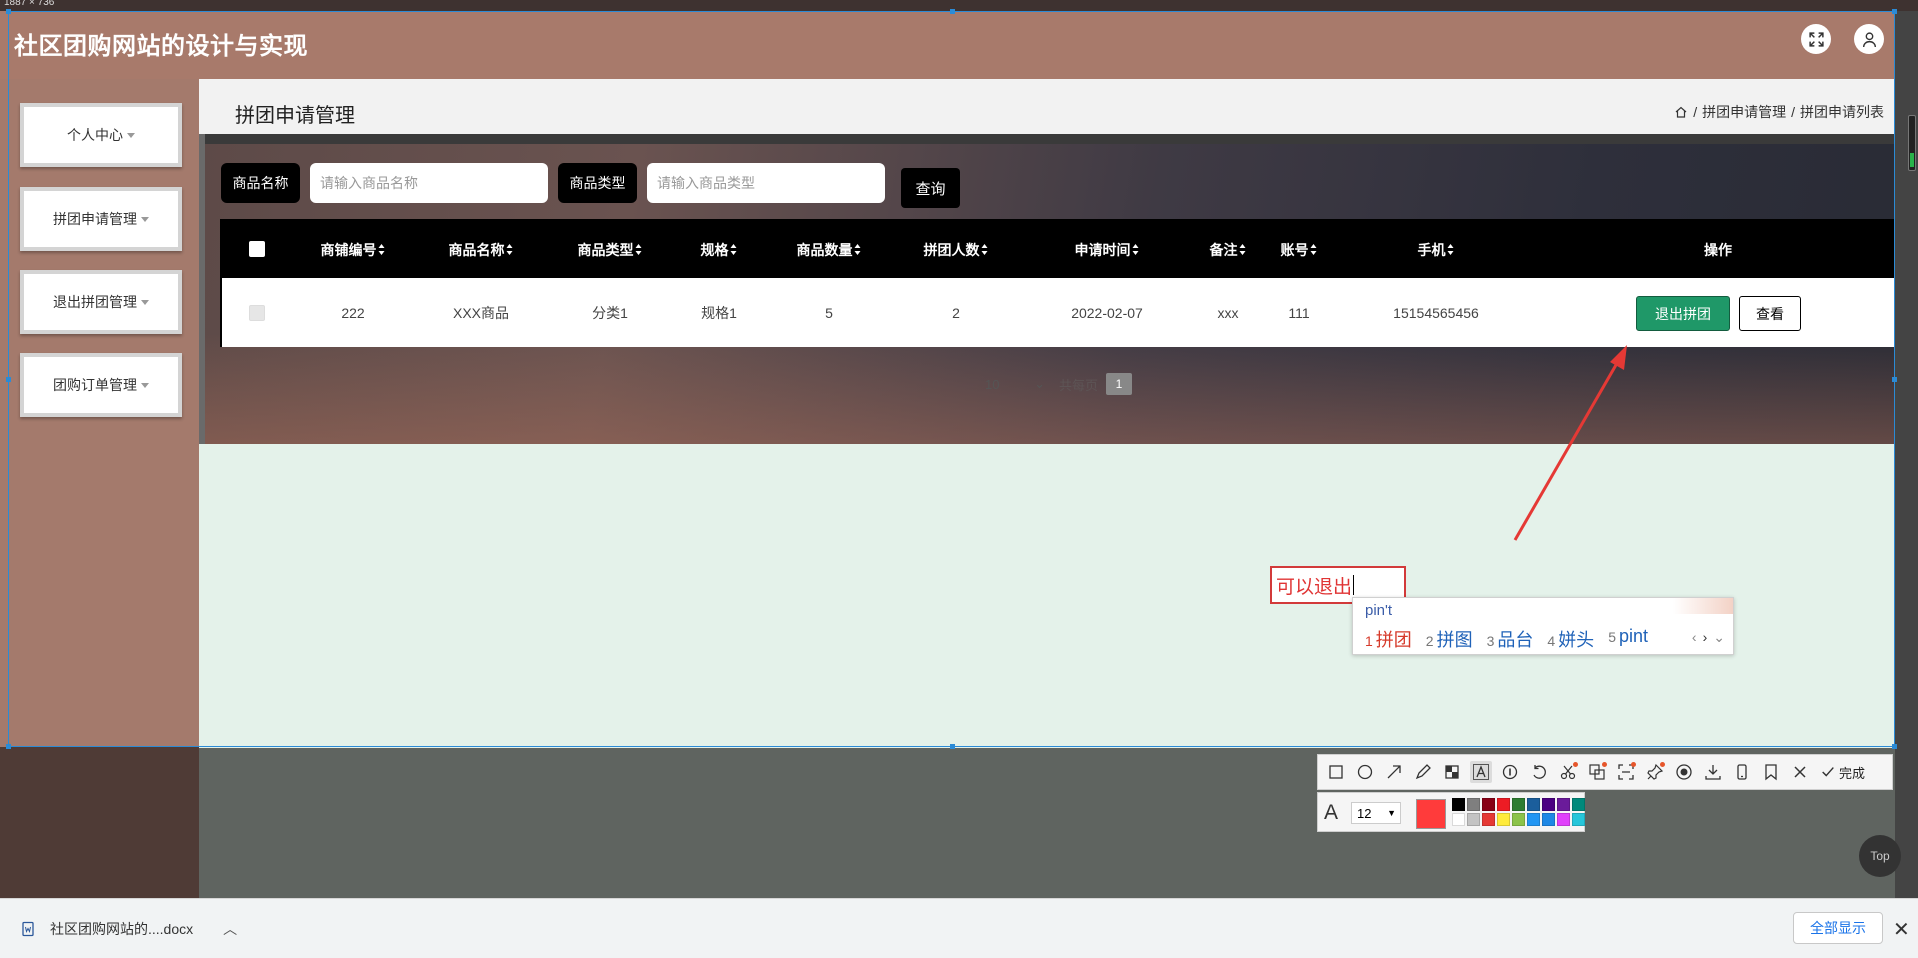  I want to click on chevron-left-icon: ‹, so click(1694, 637).